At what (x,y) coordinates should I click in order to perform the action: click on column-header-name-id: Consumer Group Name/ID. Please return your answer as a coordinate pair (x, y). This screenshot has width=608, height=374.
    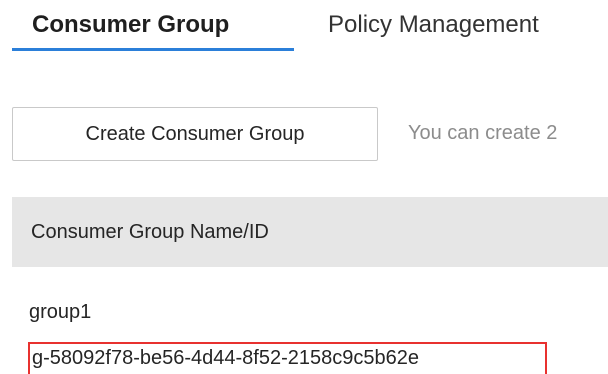
    Looking at the image, I should click on (150, 232).